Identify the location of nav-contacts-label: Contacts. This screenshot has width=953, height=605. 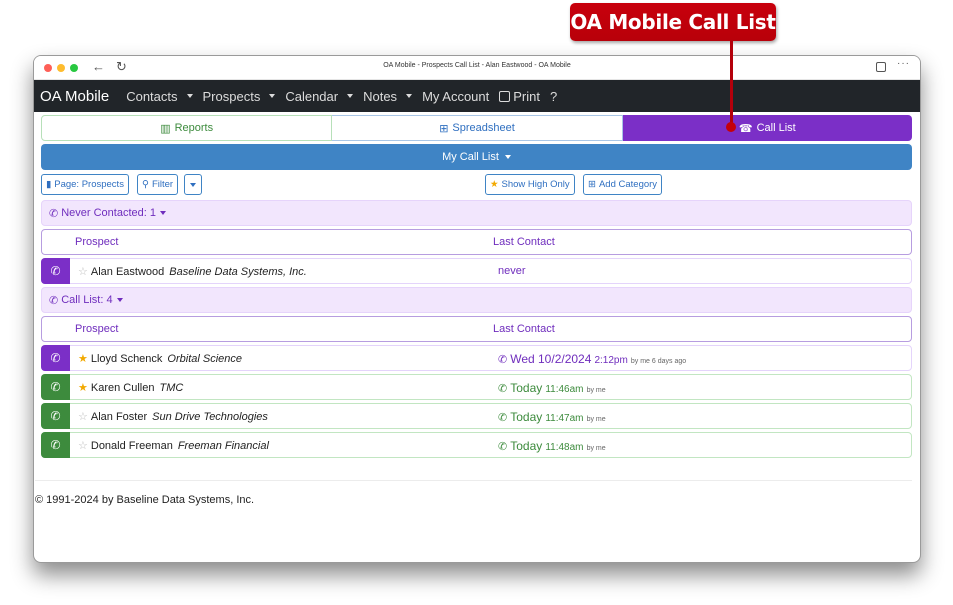
(152, 96).